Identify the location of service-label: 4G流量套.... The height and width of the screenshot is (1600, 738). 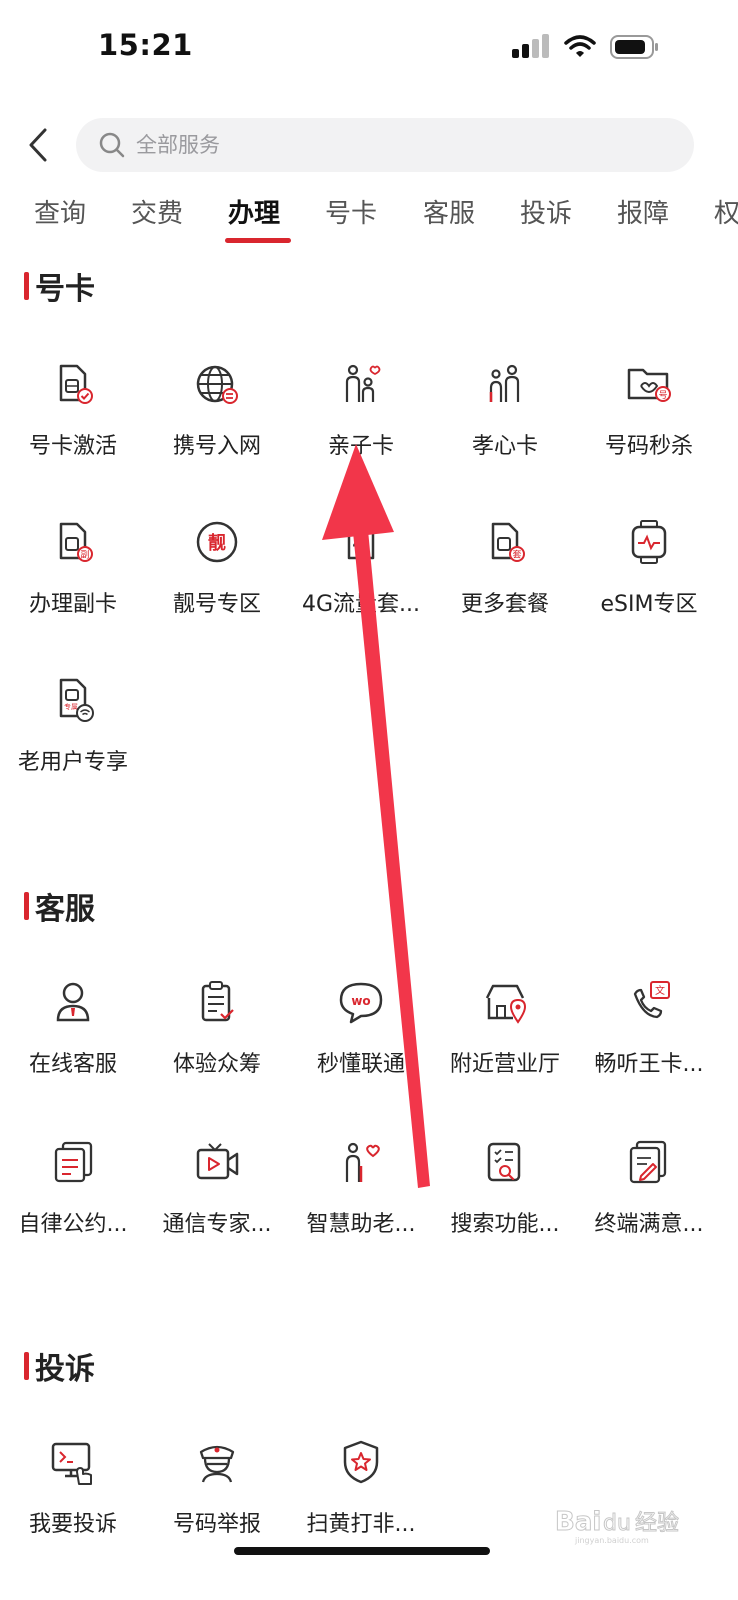
(361, 604).